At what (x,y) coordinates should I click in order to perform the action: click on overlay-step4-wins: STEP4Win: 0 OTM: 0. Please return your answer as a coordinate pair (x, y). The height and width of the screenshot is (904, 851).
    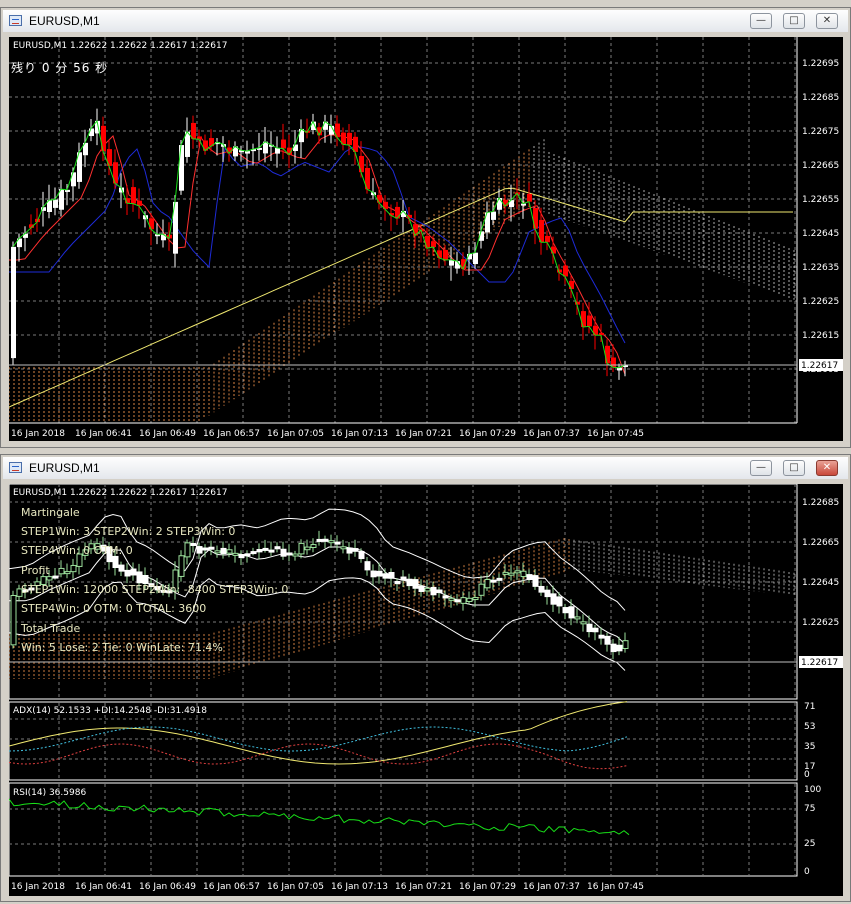
    Looking at the image, I should click on (77, 550).